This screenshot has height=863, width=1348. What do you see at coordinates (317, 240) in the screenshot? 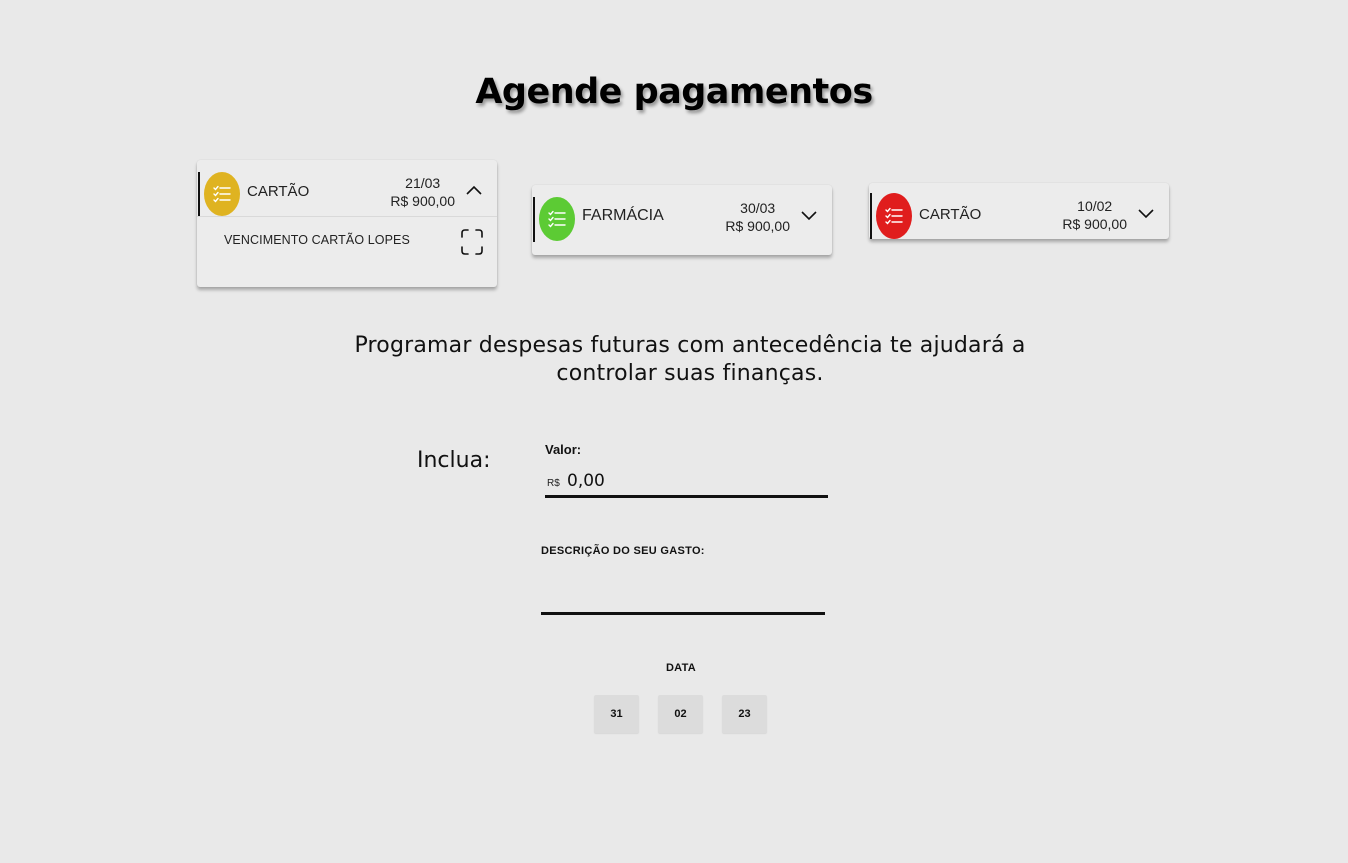
I see `card-description: VENCIMENTO CARTÃO LOPES` at bounding box center [317, 240].